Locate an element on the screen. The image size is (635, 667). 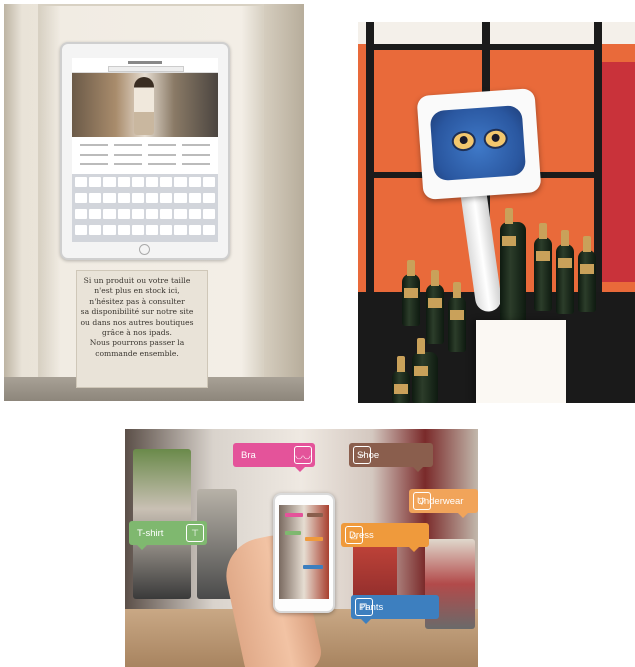
white-pedestal is located at coordinates (521, 361).